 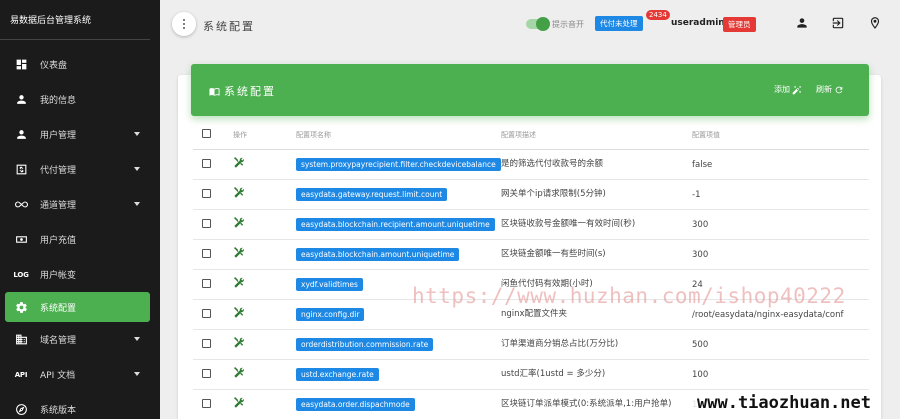 What do you see at coordinates (21, 340) in the screenshot?
I see `building-icon` at bounding box center [21, 340].